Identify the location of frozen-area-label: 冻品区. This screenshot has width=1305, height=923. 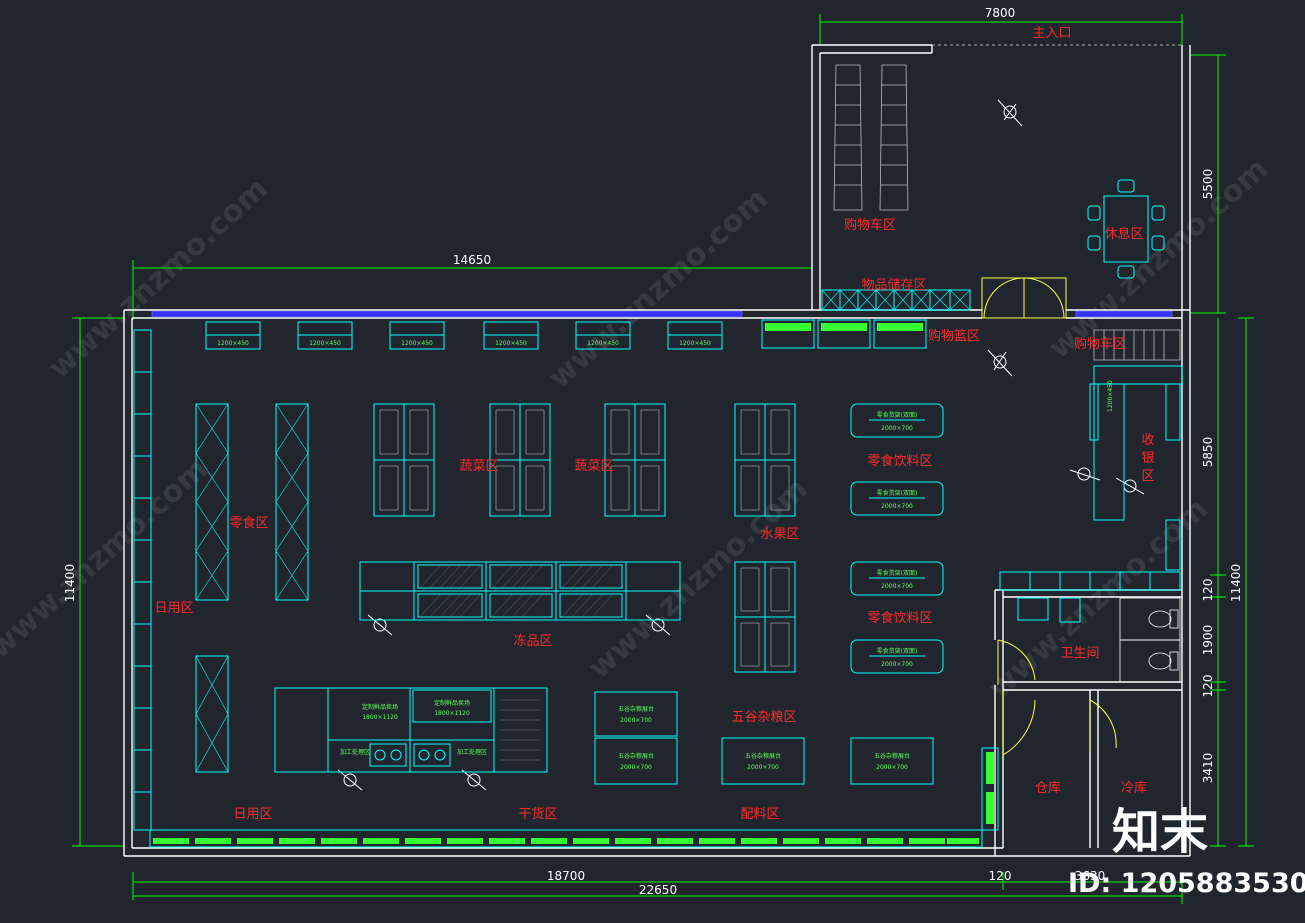
(532, 641).